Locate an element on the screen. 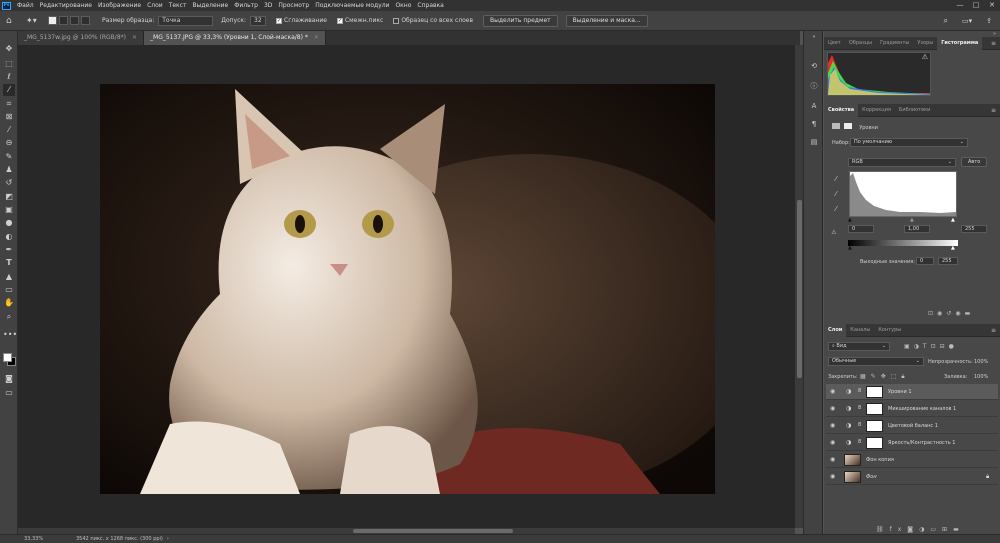 This screenshot has height=543, width=1000. pen-tool-icon: ✒ is located at coordinates (9, 250).